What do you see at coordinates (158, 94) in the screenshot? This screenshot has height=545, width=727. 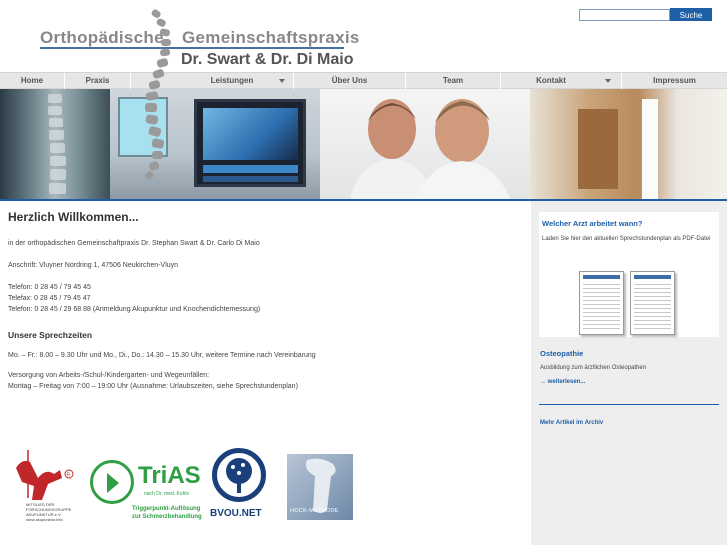 I see `spine-logo-icon` at bounding box center [158, 94].